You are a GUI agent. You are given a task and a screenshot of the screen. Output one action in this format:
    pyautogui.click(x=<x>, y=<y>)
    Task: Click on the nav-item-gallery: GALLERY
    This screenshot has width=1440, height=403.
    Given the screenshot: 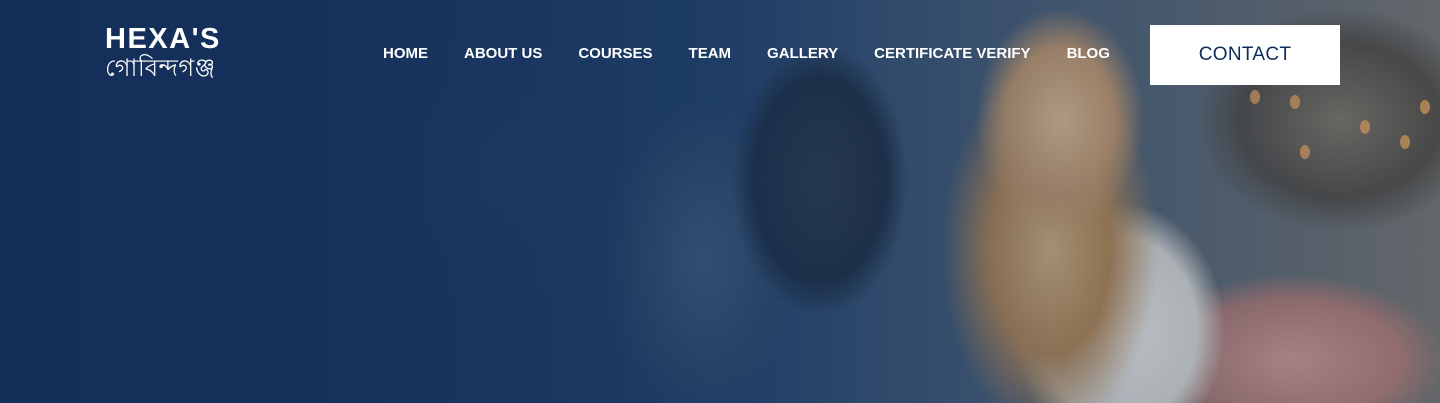 What is the action you would take?
    pyautogui.click(x=802, y=53)
    